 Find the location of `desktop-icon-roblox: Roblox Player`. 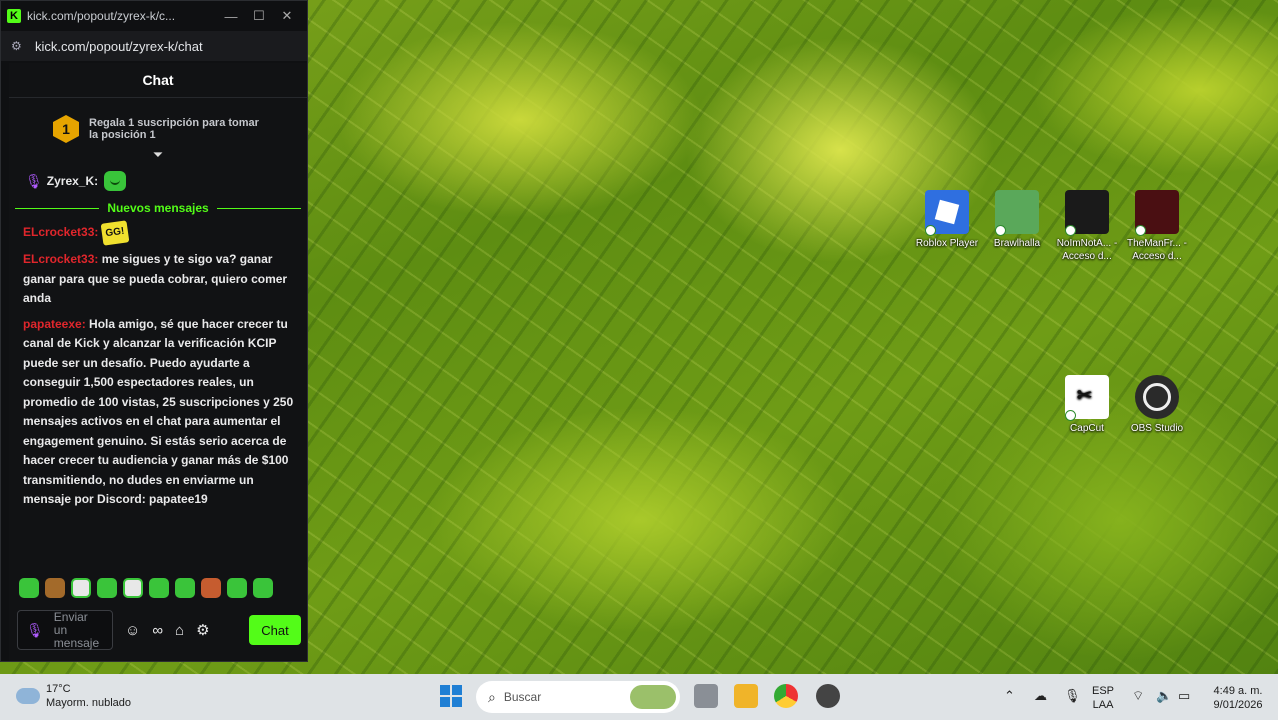

desktop-icon-roblox: Roblox Player is located at coordinates (947, 220).